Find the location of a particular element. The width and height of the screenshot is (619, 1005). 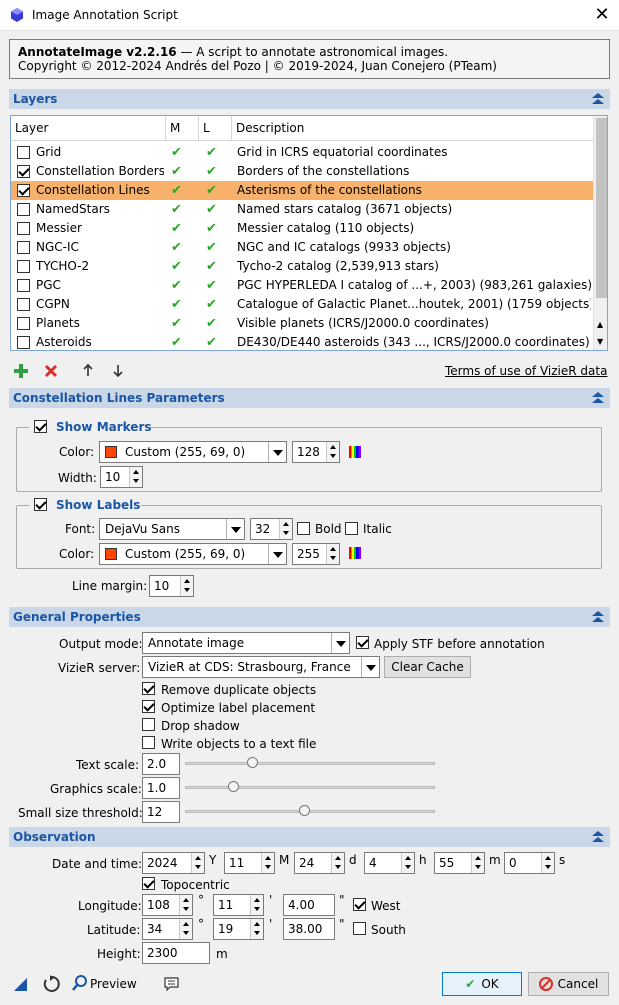

latitude-degrees-spinbox: 34 is located at coordinates (167, 929).